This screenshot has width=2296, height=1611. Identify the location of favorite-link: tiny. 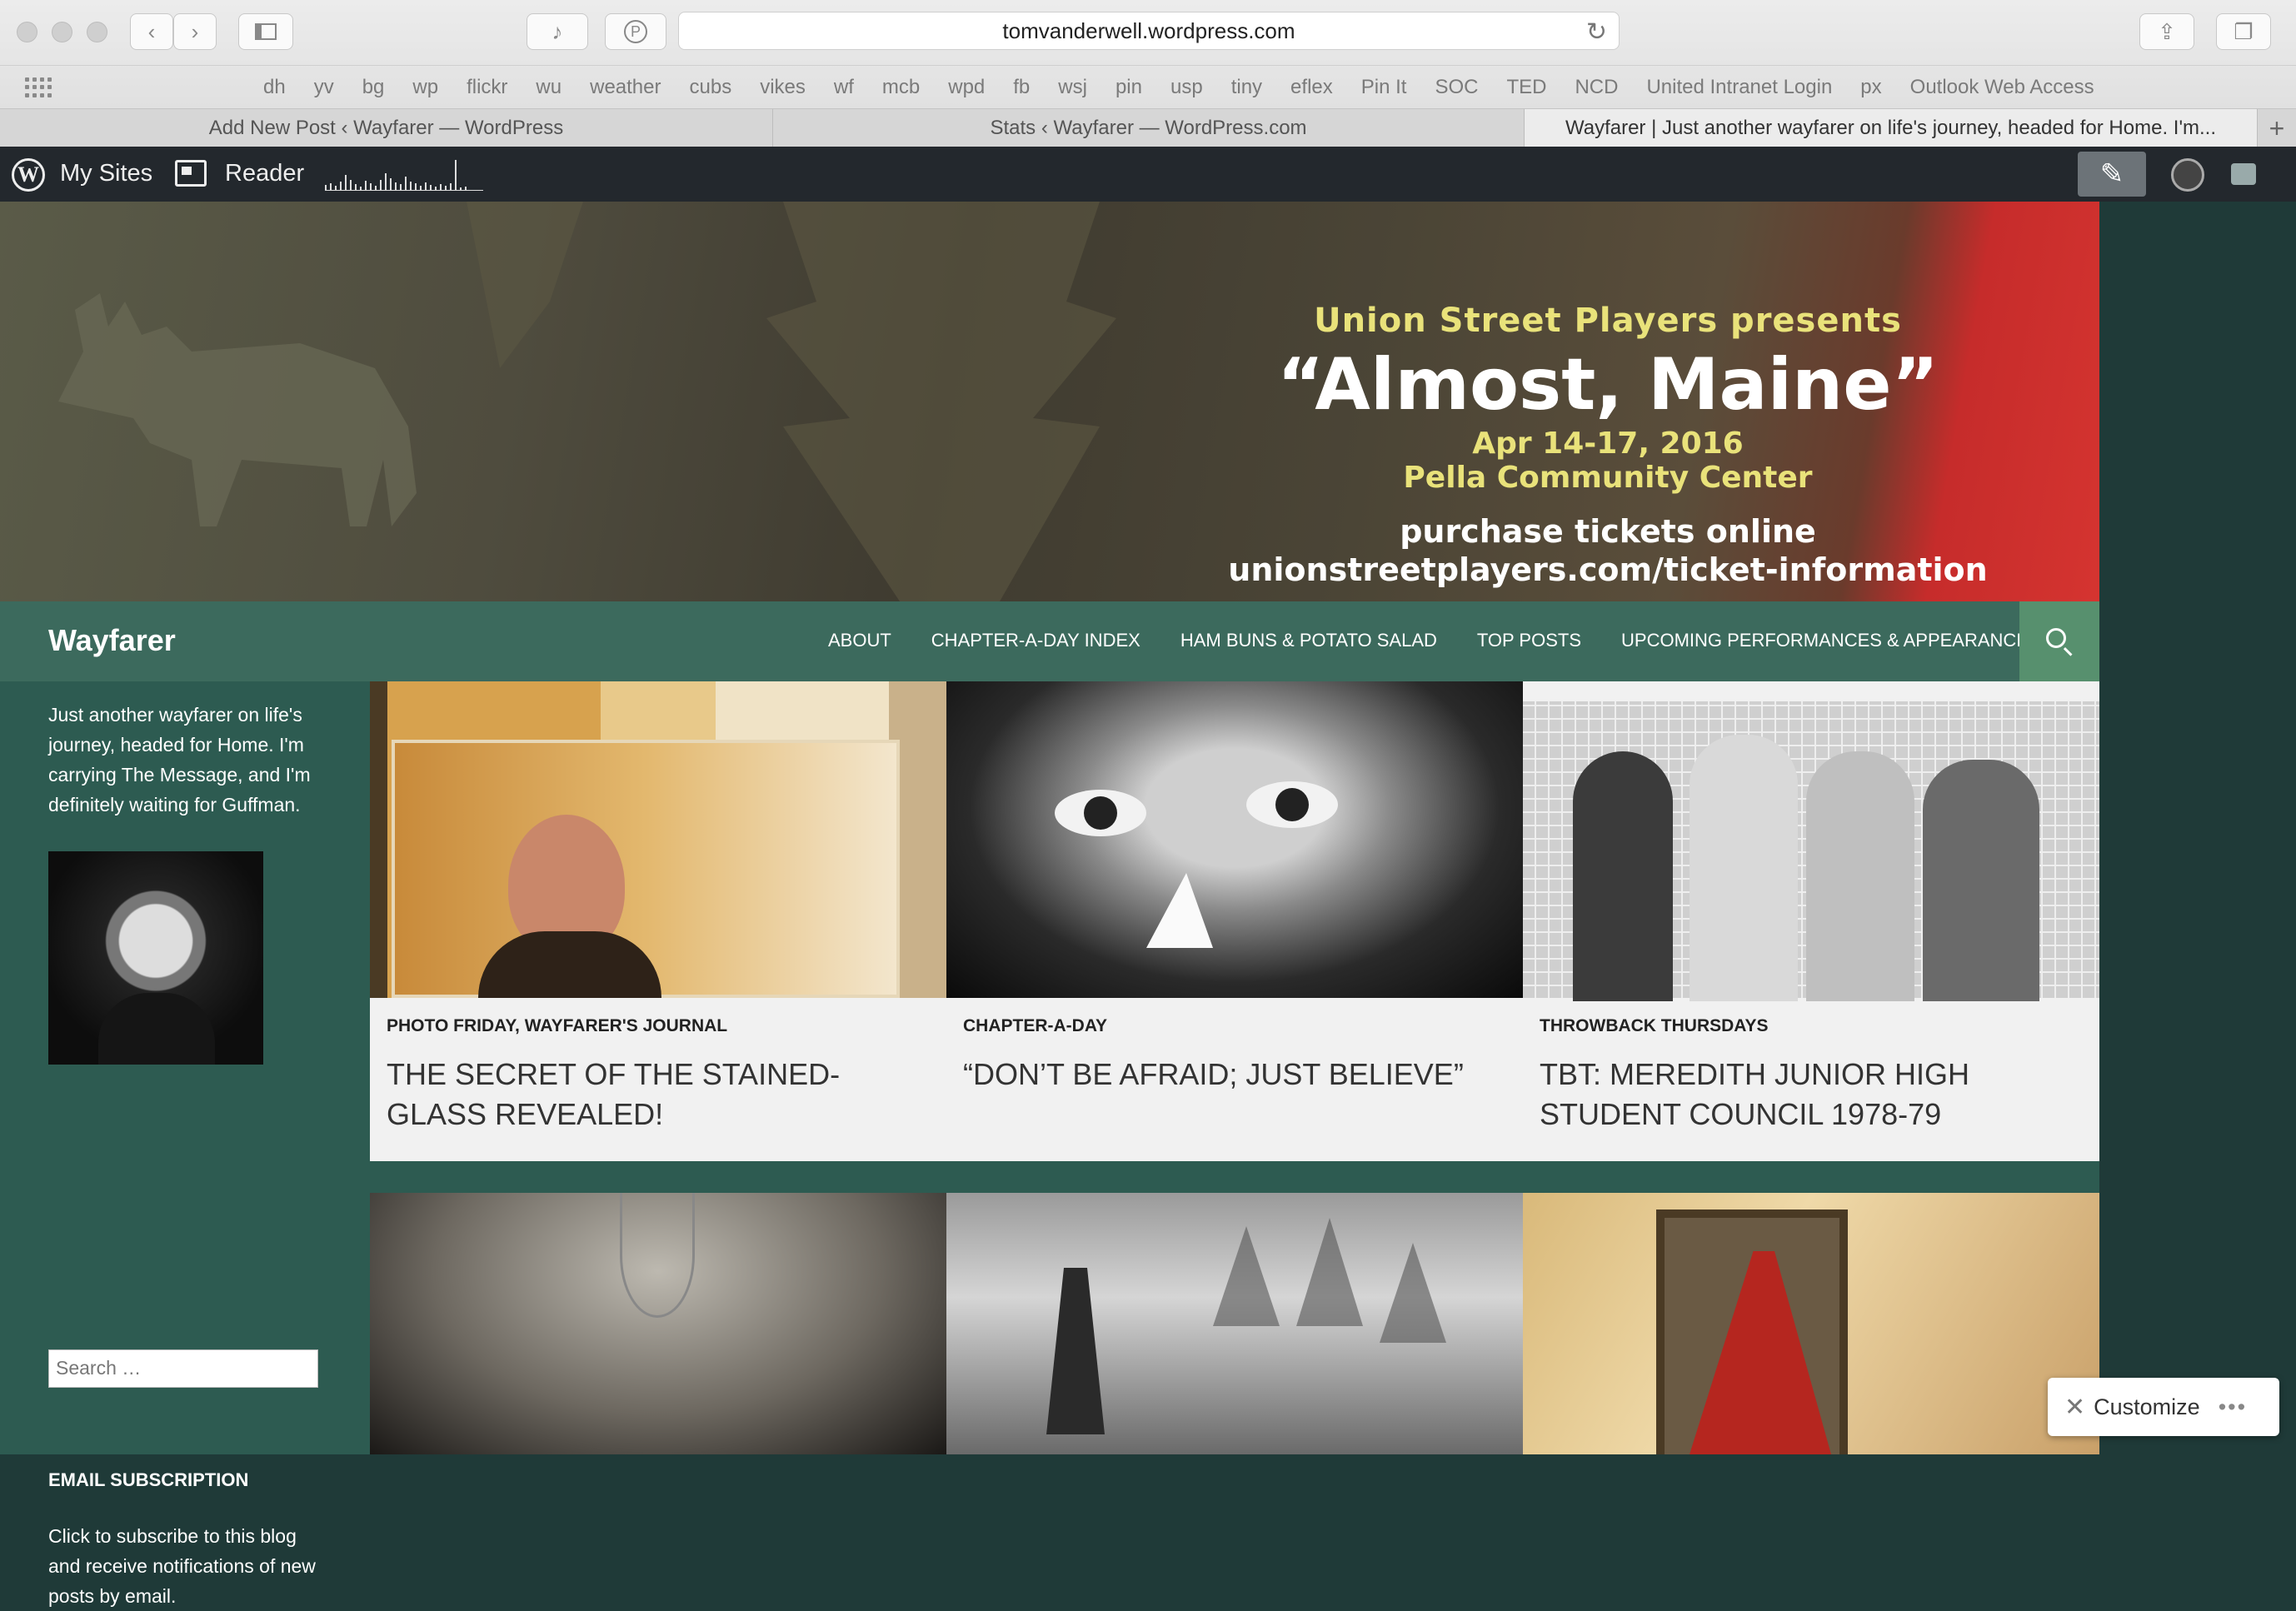
(1246, 87).